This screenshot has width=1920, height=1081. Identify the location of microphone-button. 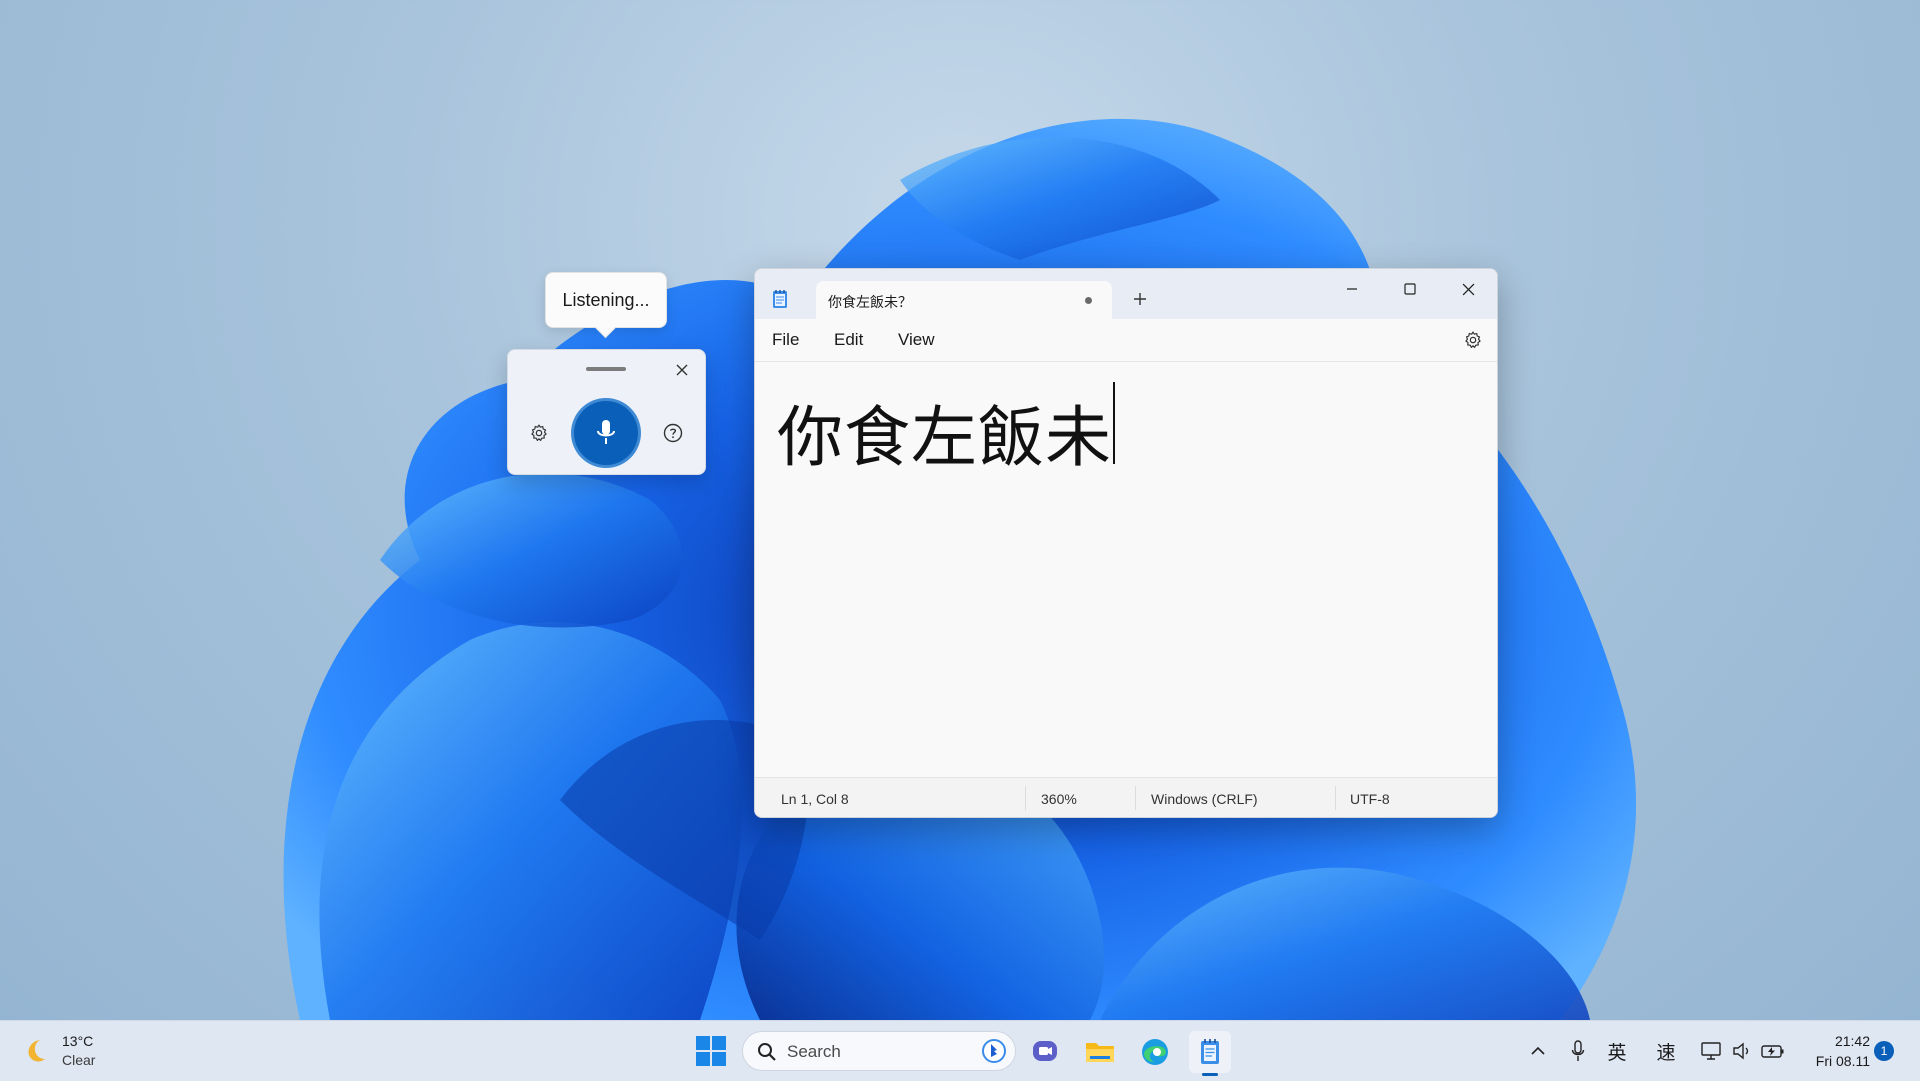
(606, 433).